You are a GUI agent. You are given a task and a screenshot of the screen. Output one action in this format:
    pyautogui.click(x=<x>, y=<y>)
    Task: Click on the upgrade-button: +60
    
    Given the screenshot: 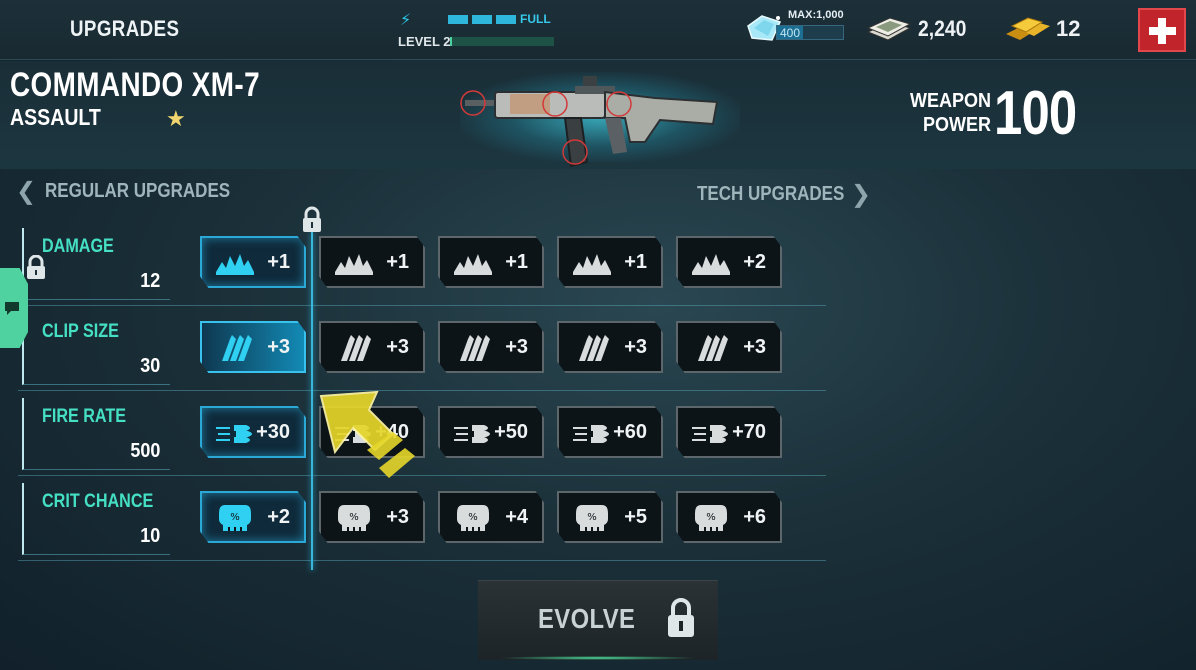 What is the action you would take?
    pyautogui.click(x=610, y=432)
    